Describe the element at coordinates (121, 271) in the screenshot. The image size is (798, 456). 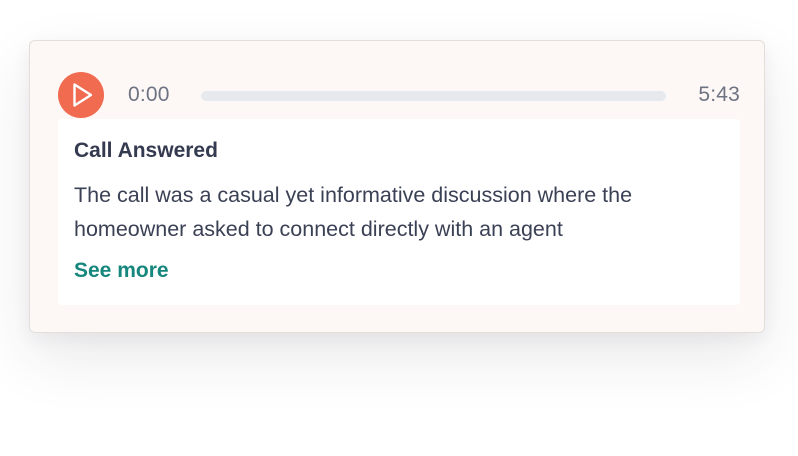
I see `see-more-link: See more` at that location.